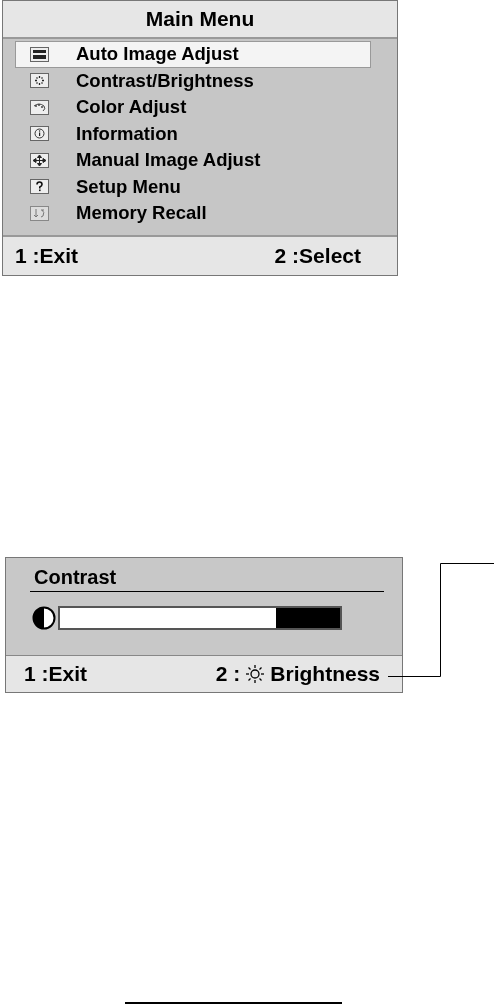 The image size is (494, 1004). Describe the element at coordinates (317, 256) in the screenshot. I see `select-hint: 2 :Select` at that location.